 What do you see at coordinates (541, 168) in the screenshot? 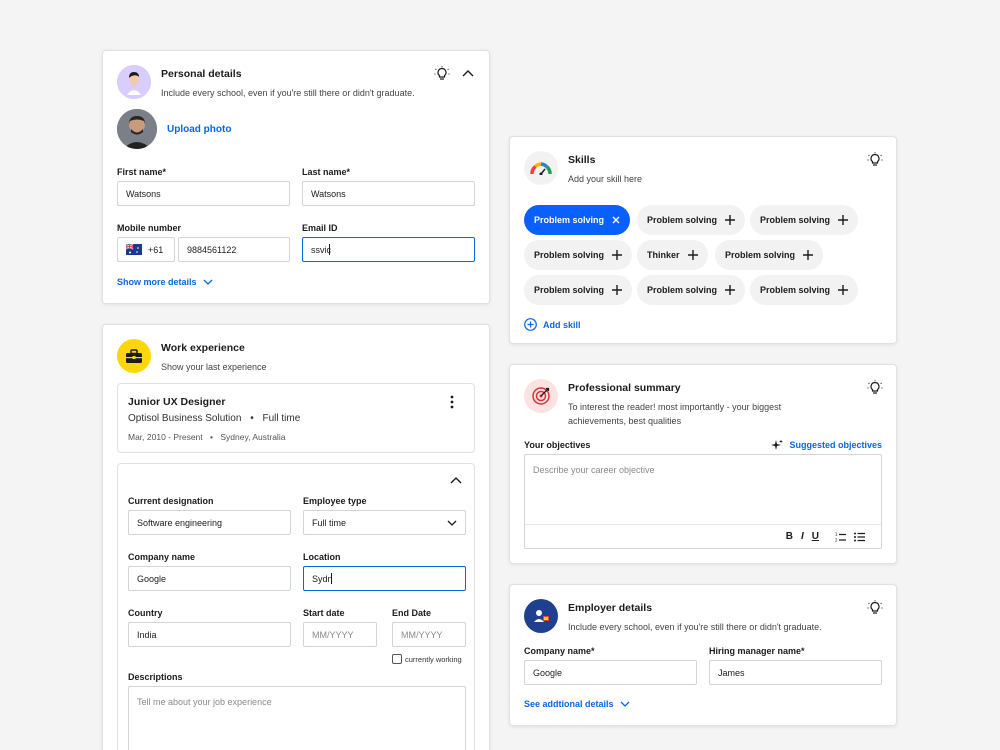
I see `gauge-icon` at bounding box center [541, 168].